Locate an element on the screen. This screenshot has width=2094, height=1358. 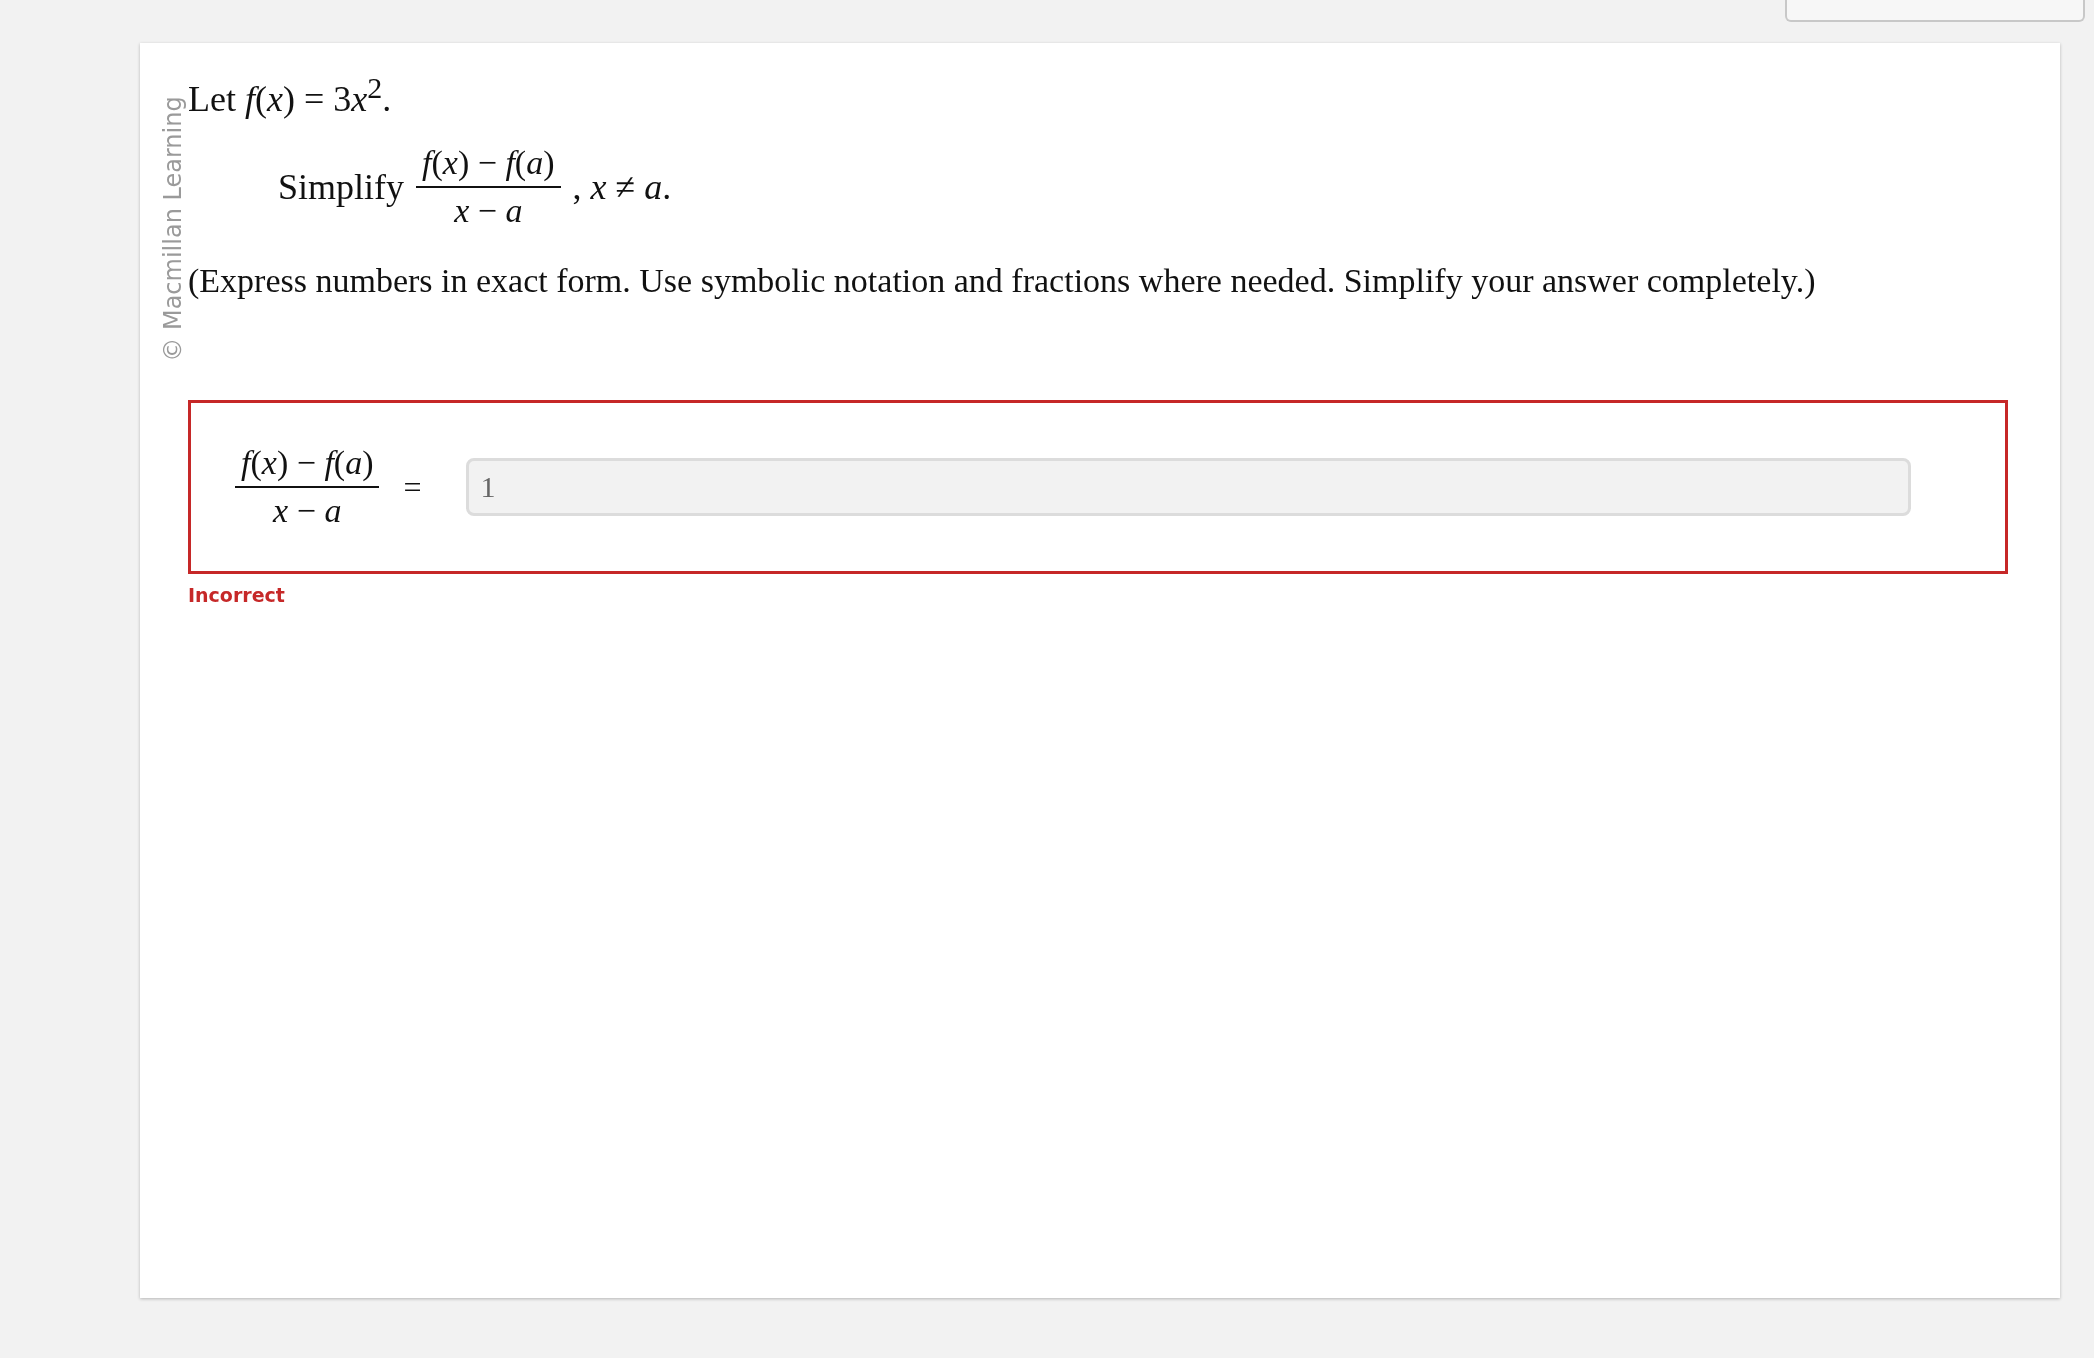
given-function: Let f(x) = 3x$^{2}$. is located at coordinates (290, 95).